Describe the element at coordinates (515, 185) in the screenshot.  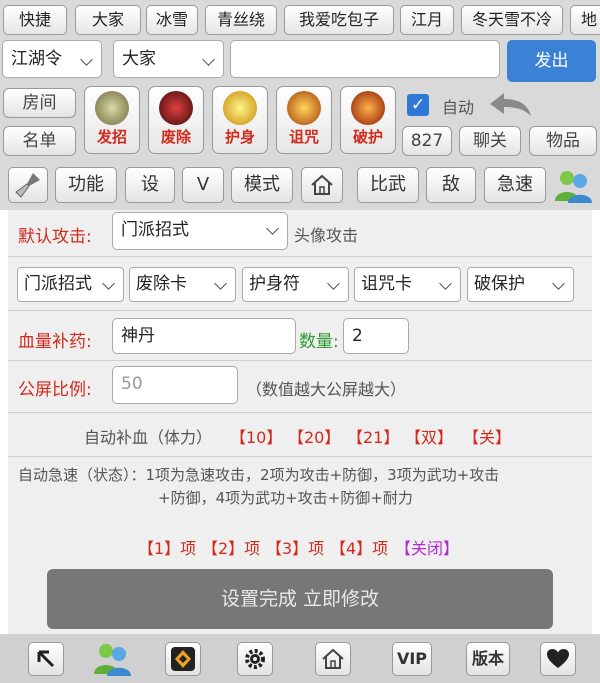
I see `haste-button: 急速` at that location.